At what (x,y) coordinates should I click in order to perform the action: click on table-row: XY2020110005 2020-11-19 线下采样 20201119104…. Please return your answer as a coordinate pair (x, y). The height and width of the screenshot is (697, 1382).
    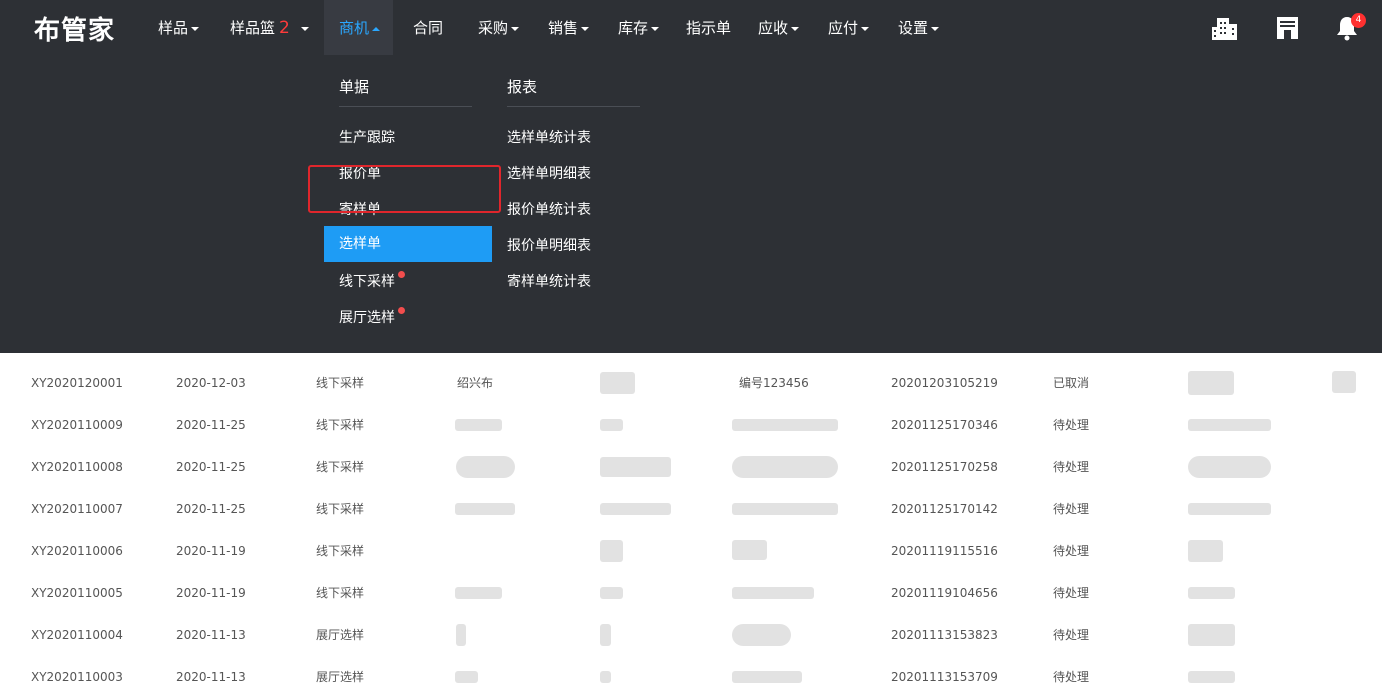
    Looking at the image, I should click on (691, 593).